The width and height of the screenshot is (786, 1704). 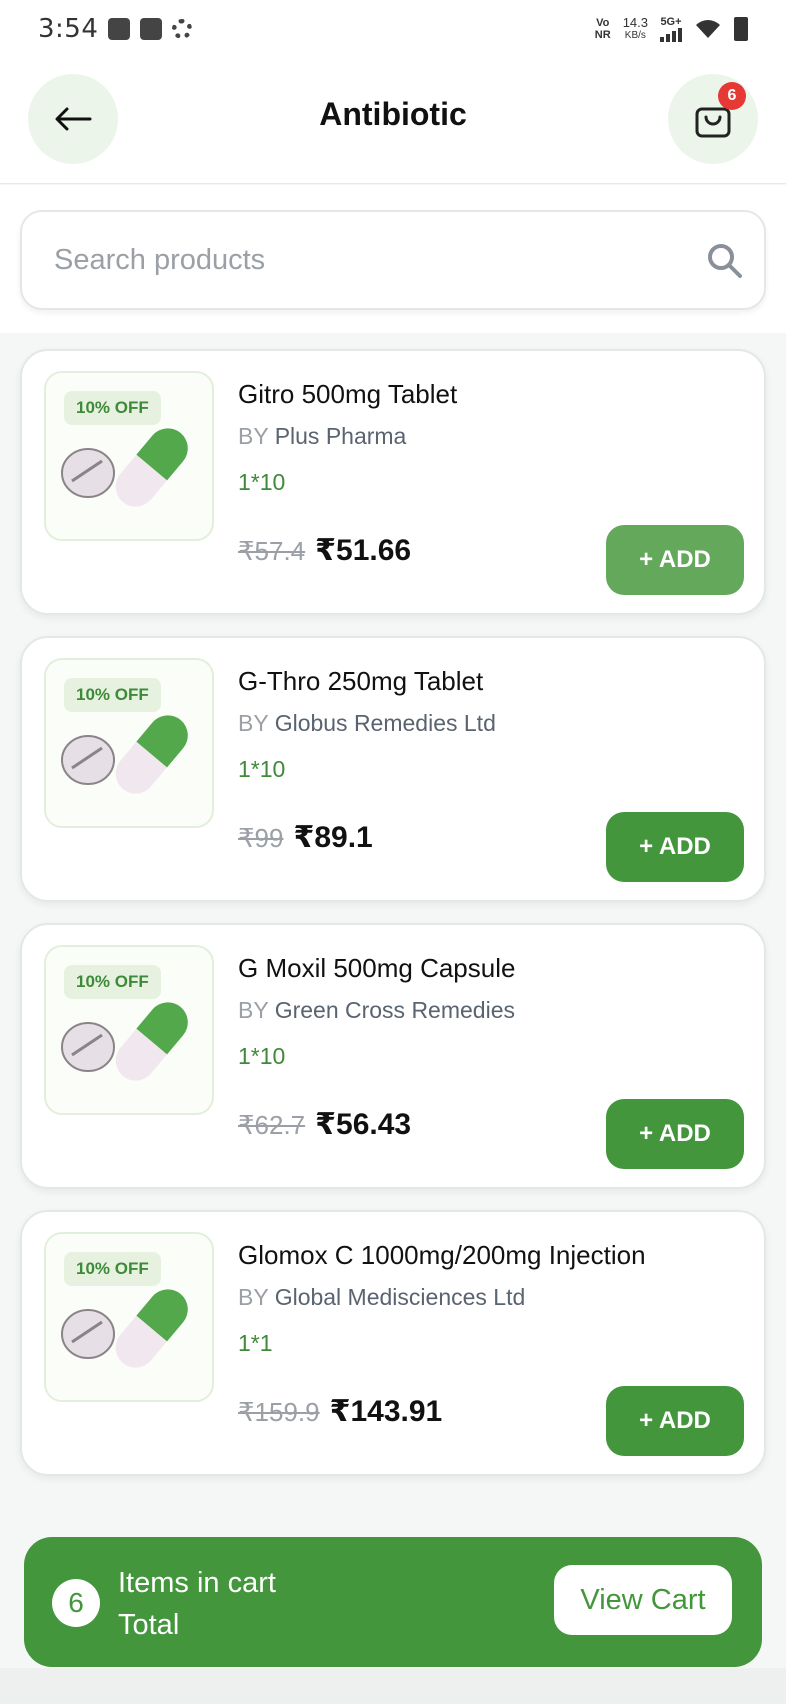 What do you see at coordinates (149, 1625) in the screenshot?
I see `cart-total-label: Total` at bounding box center [149, 1625].